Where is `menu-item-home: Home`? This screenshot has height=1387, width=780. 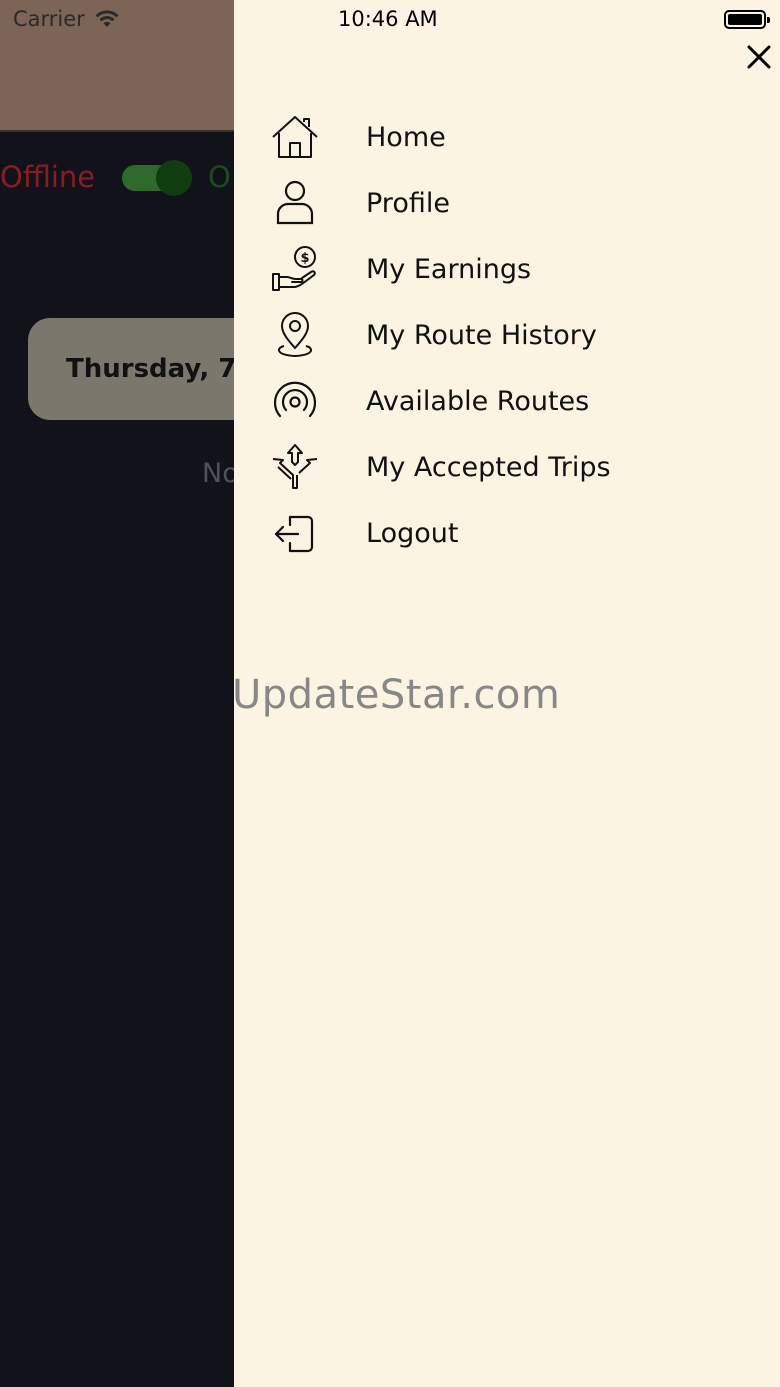
menu-item-home: Home is located at coordinates (510, 137).